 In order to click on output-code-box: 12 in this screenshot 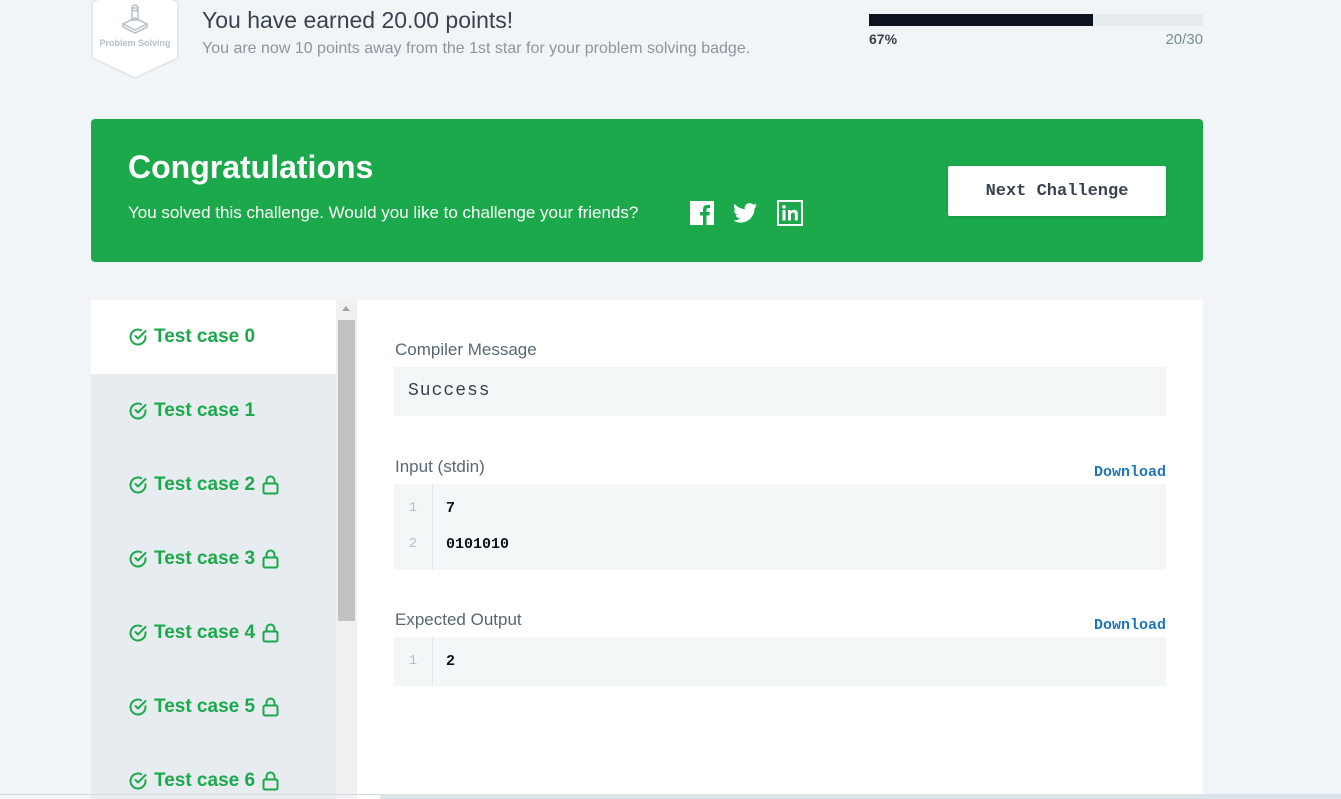, I will do `click(780, 661)`.